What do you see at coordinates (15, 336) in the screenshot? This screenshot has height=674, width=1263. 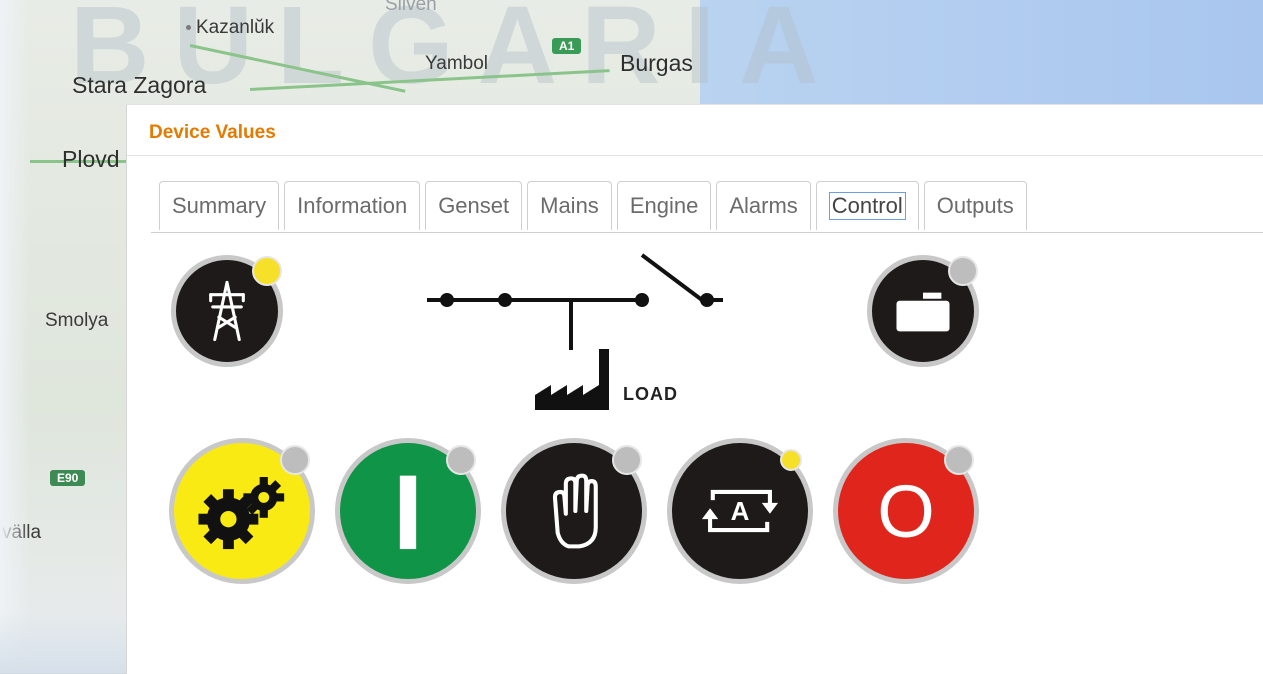 I see `edge-fade` at bounding box center [15, 336].